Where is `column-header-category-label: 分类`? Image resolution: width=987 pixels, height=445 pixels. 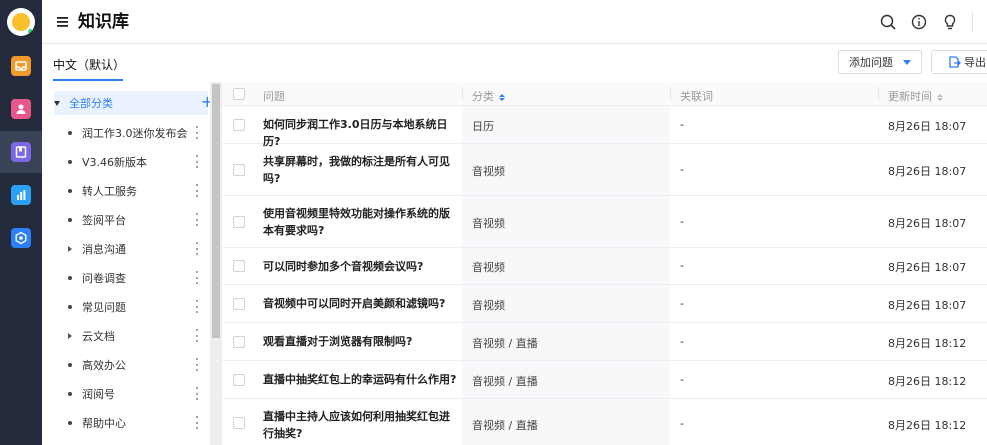 column-header-category-label: 分类 is located at coordinates (483, 96).